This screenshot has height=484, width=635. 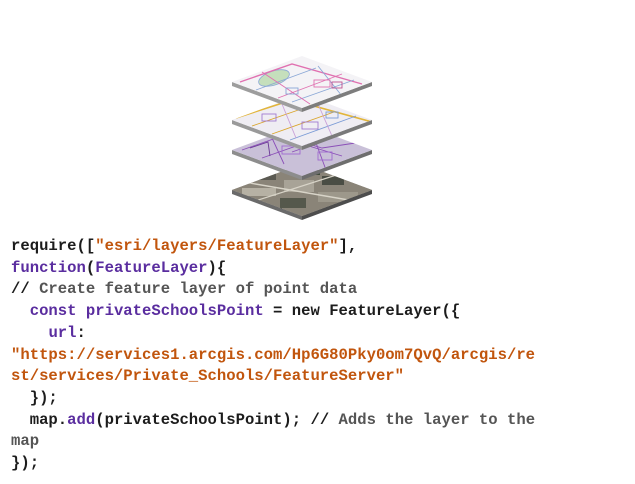 What do you see at coordinates (302, 84) in the screenshot?
I see `street-map-layer` at bounding box center [302, 84].